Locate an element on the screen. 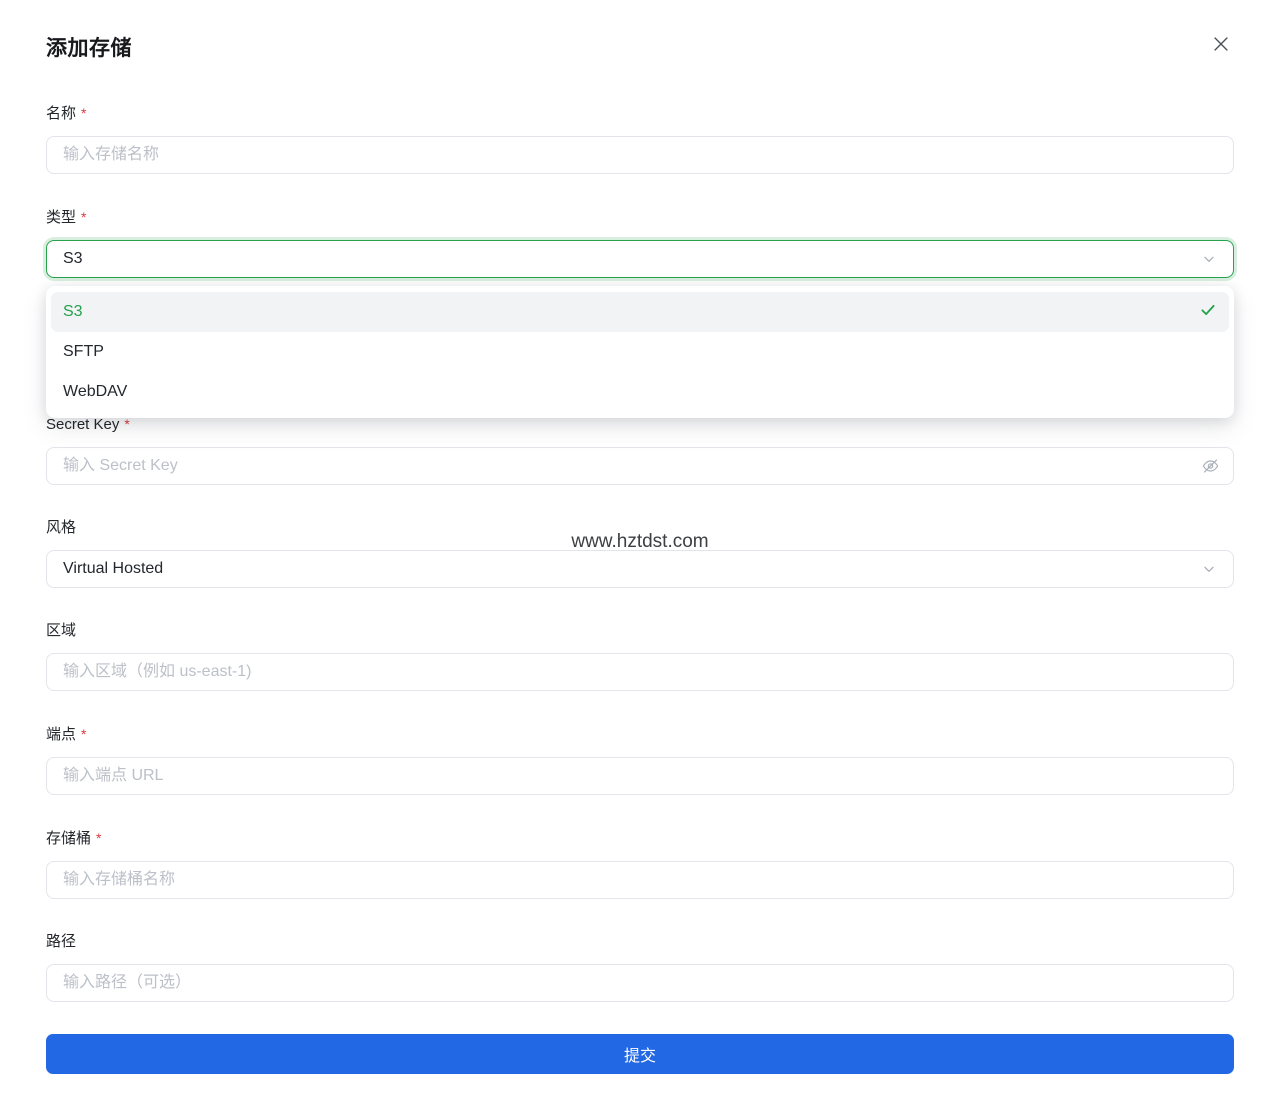 The height and width of the screenshot is (1093, 1280). field-group-region: 区域 is located at coordinates (640, 656).